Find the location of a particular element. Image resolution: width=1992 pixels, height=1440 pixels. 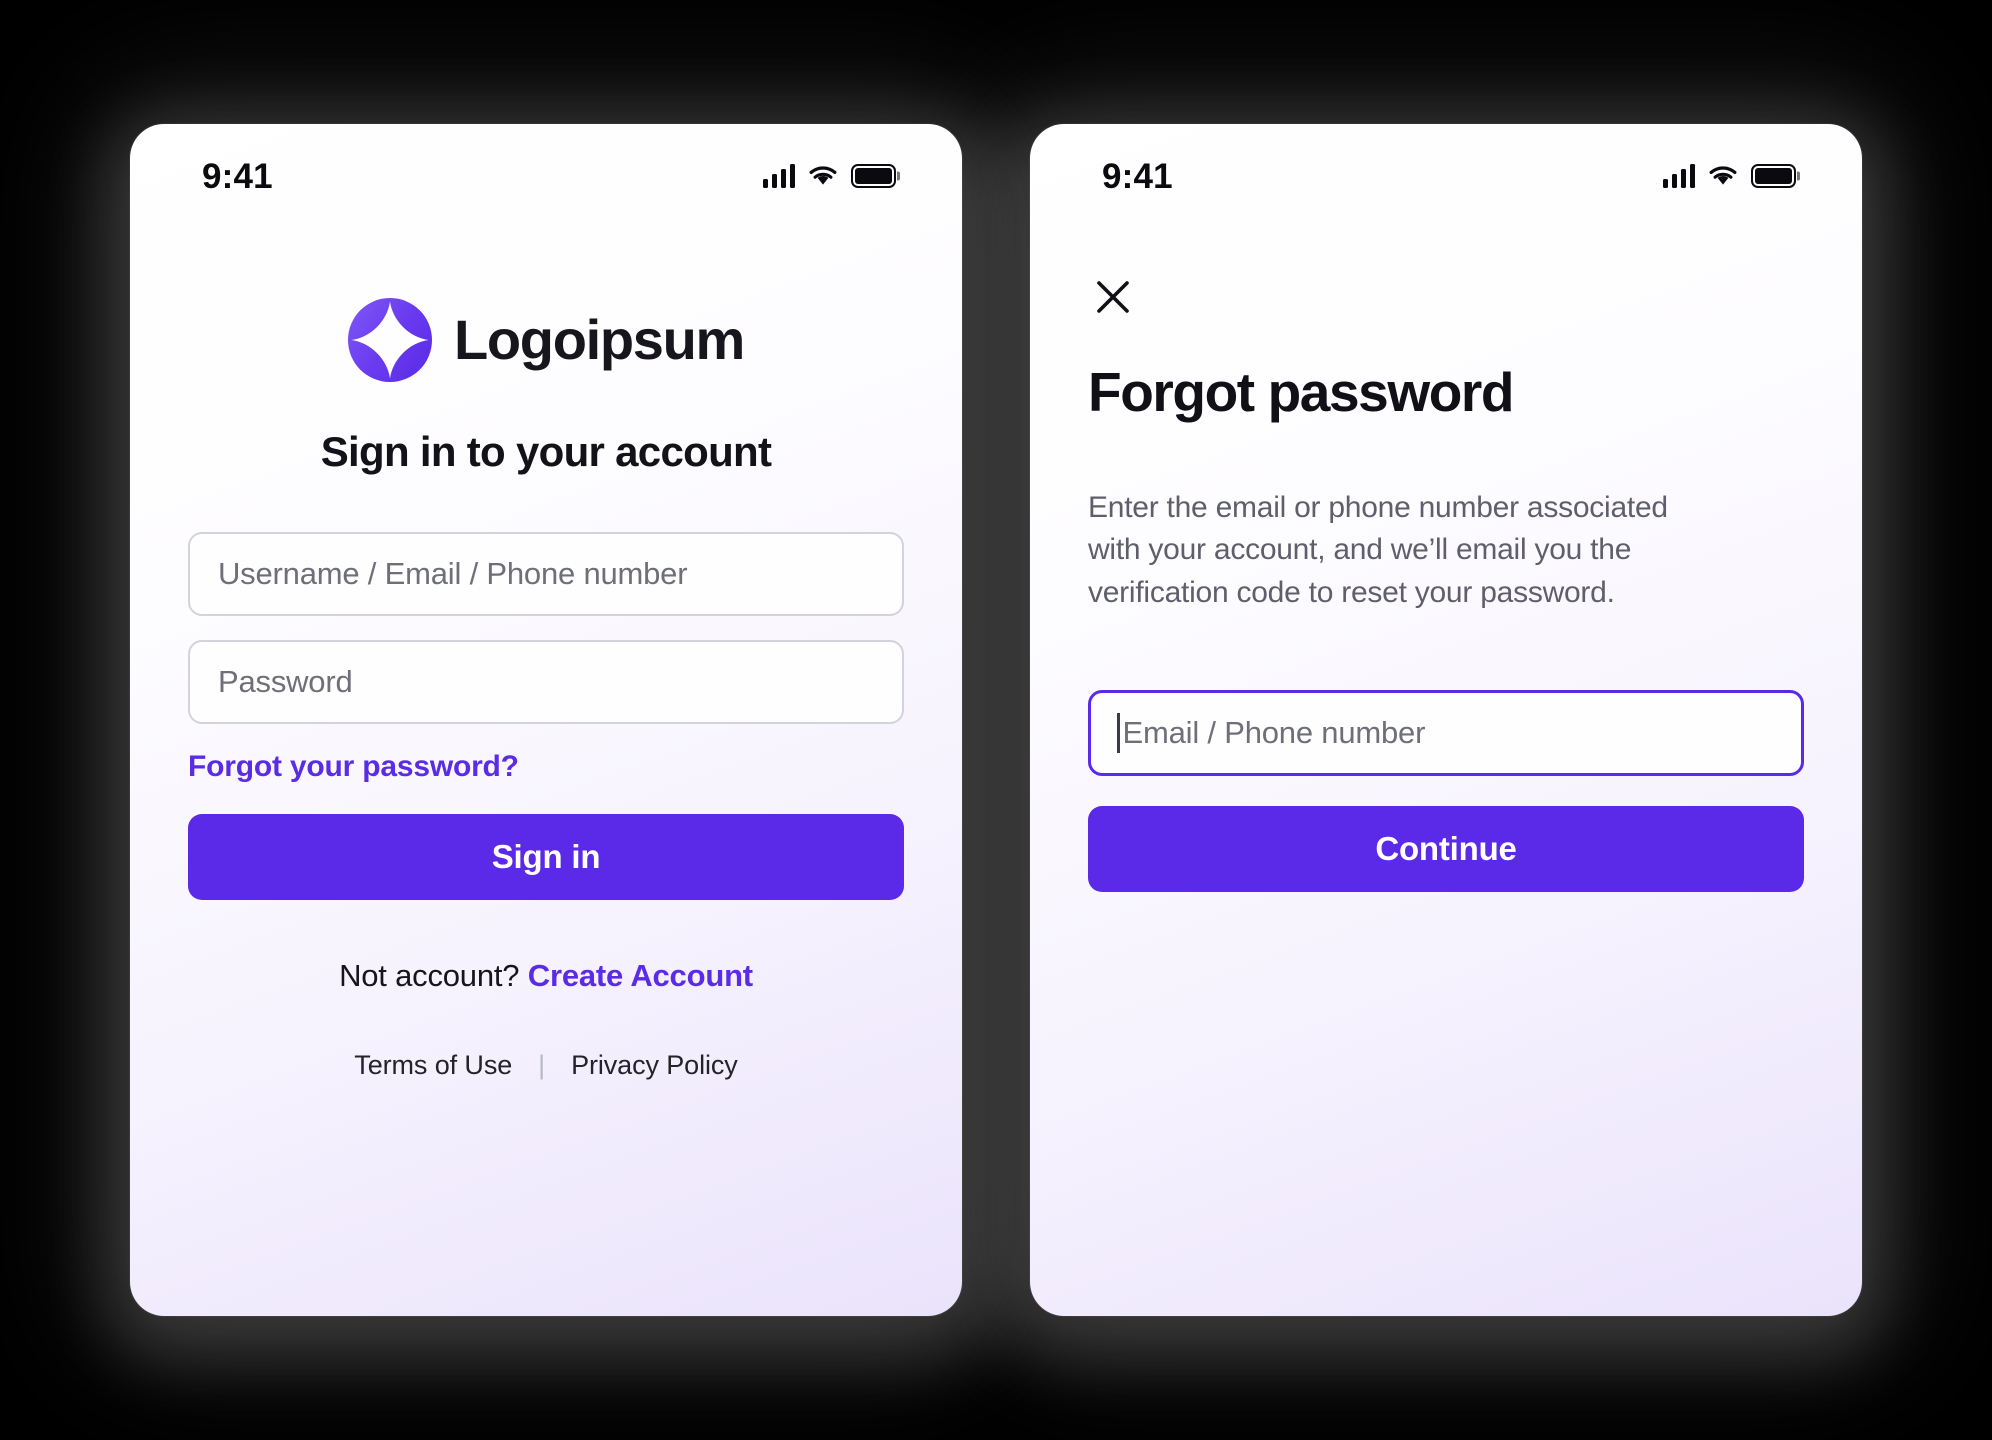

status-bar-forgot: 9:41 is located at coordinates (1446, 176).